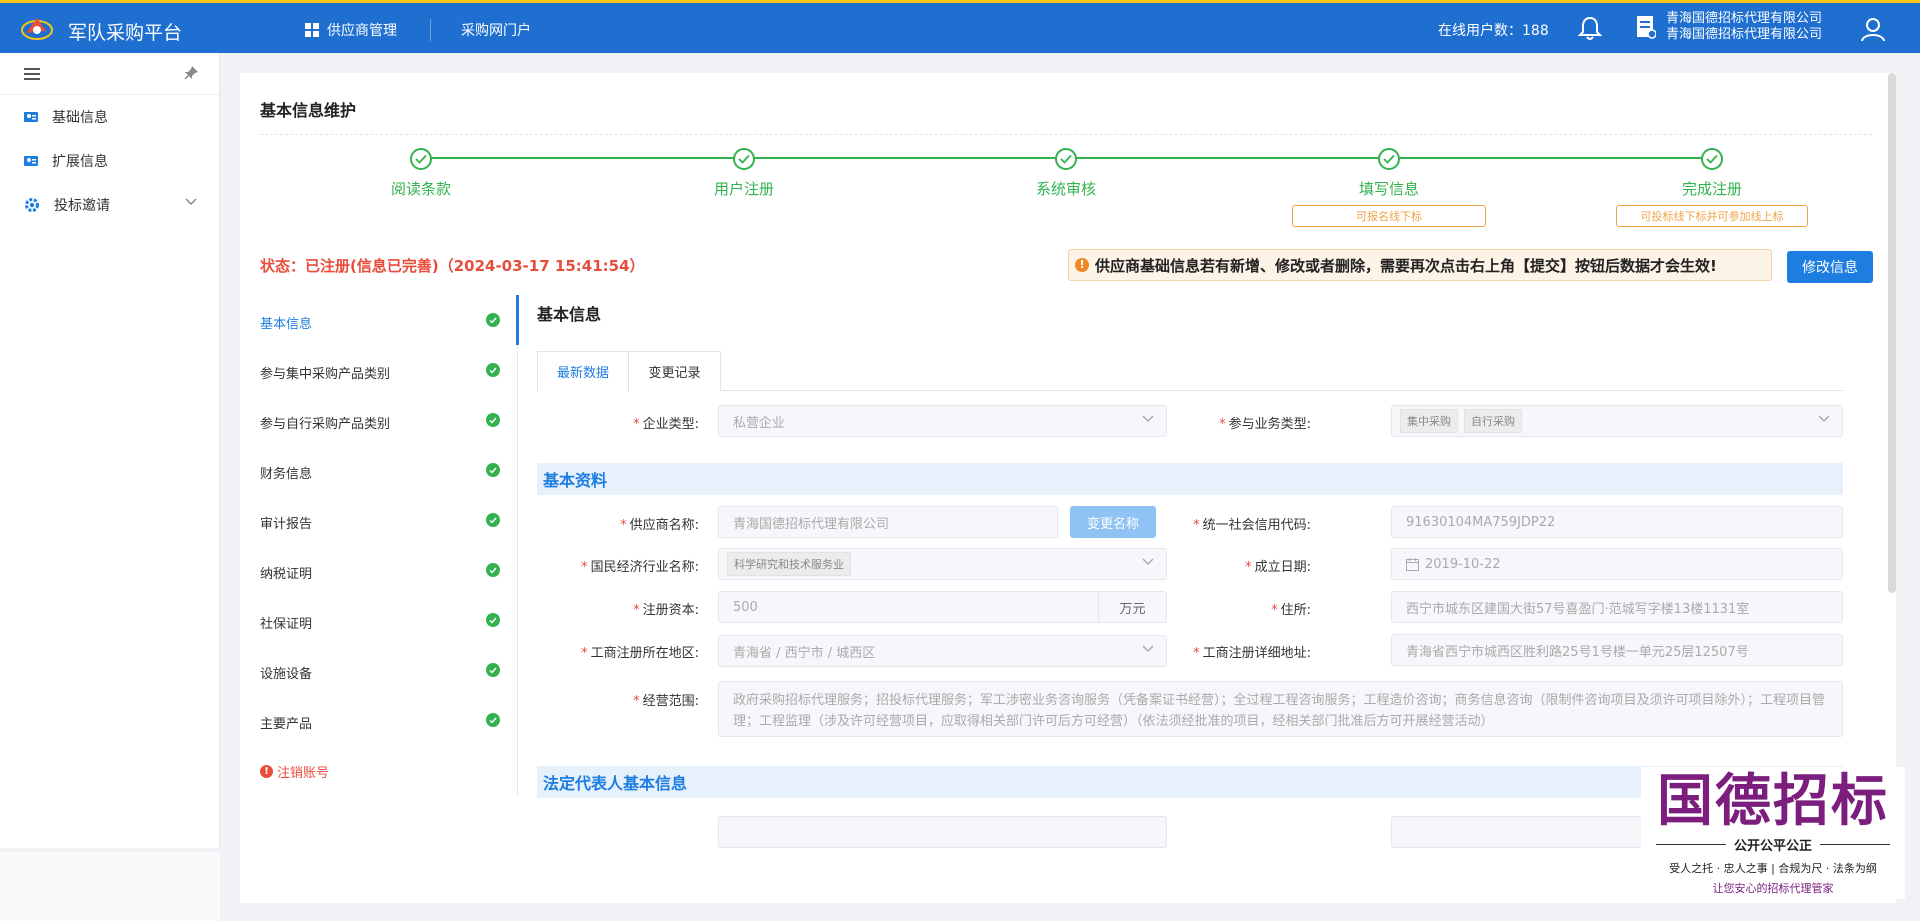 The image size is (1920, 921). I want to click on input-value: 西宁市城东区建国大街57号喜盈门·范城写字楼13楼1131室, so click(1578, 609).